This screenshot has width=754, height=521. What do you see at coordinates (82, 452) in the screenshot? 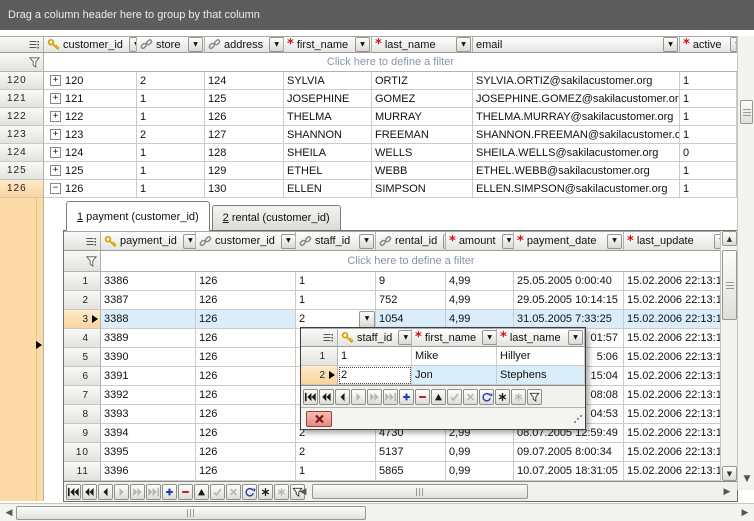
I see `row-indicator: 10` at bounding box center [82, 452].